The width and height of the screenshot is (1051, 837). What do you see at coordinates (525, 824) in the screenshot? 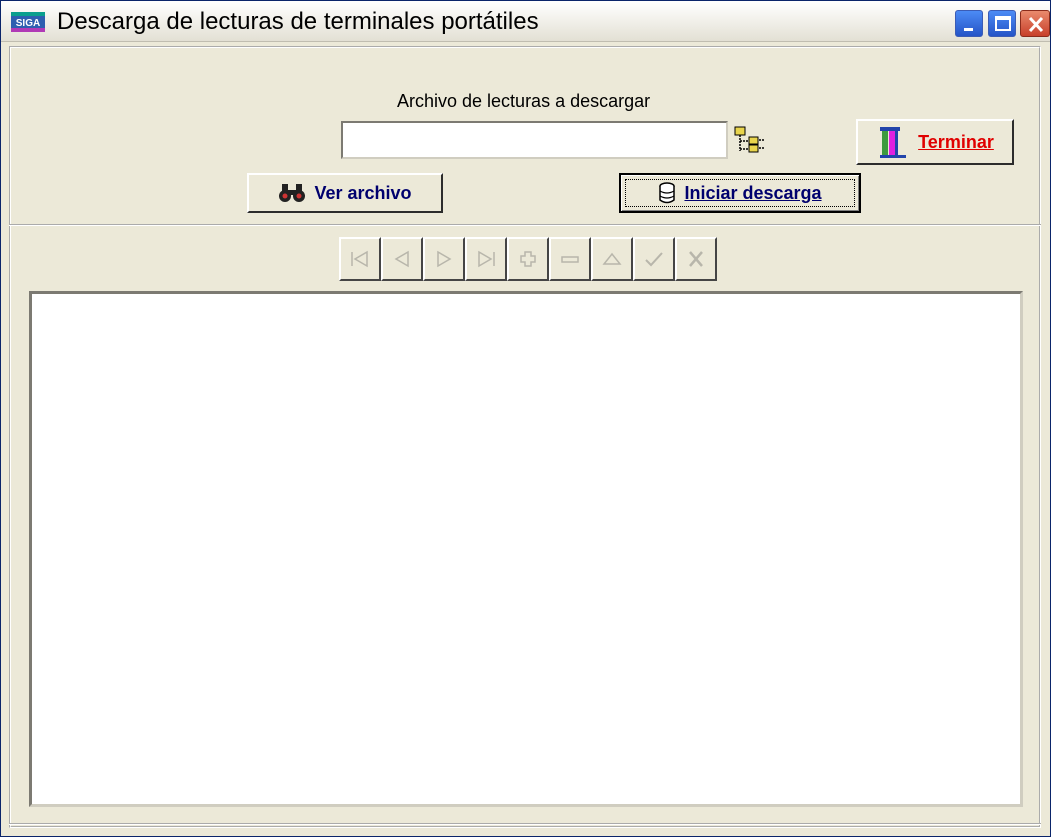
I see `bottom-divider` at bounding box center [525, 824].